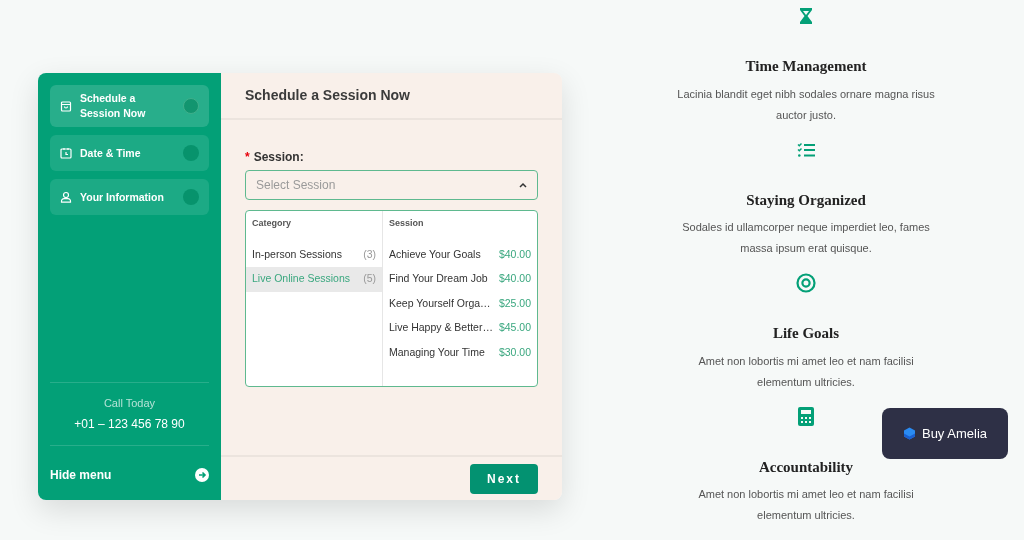 This screenshot has width=1024, height=540. Describe the element at coordinates (806, 104) in the screenshot. I see `feature-description: Lacinia blandit eget nibh sodales ornare magna risus auctor justo.` at that location.